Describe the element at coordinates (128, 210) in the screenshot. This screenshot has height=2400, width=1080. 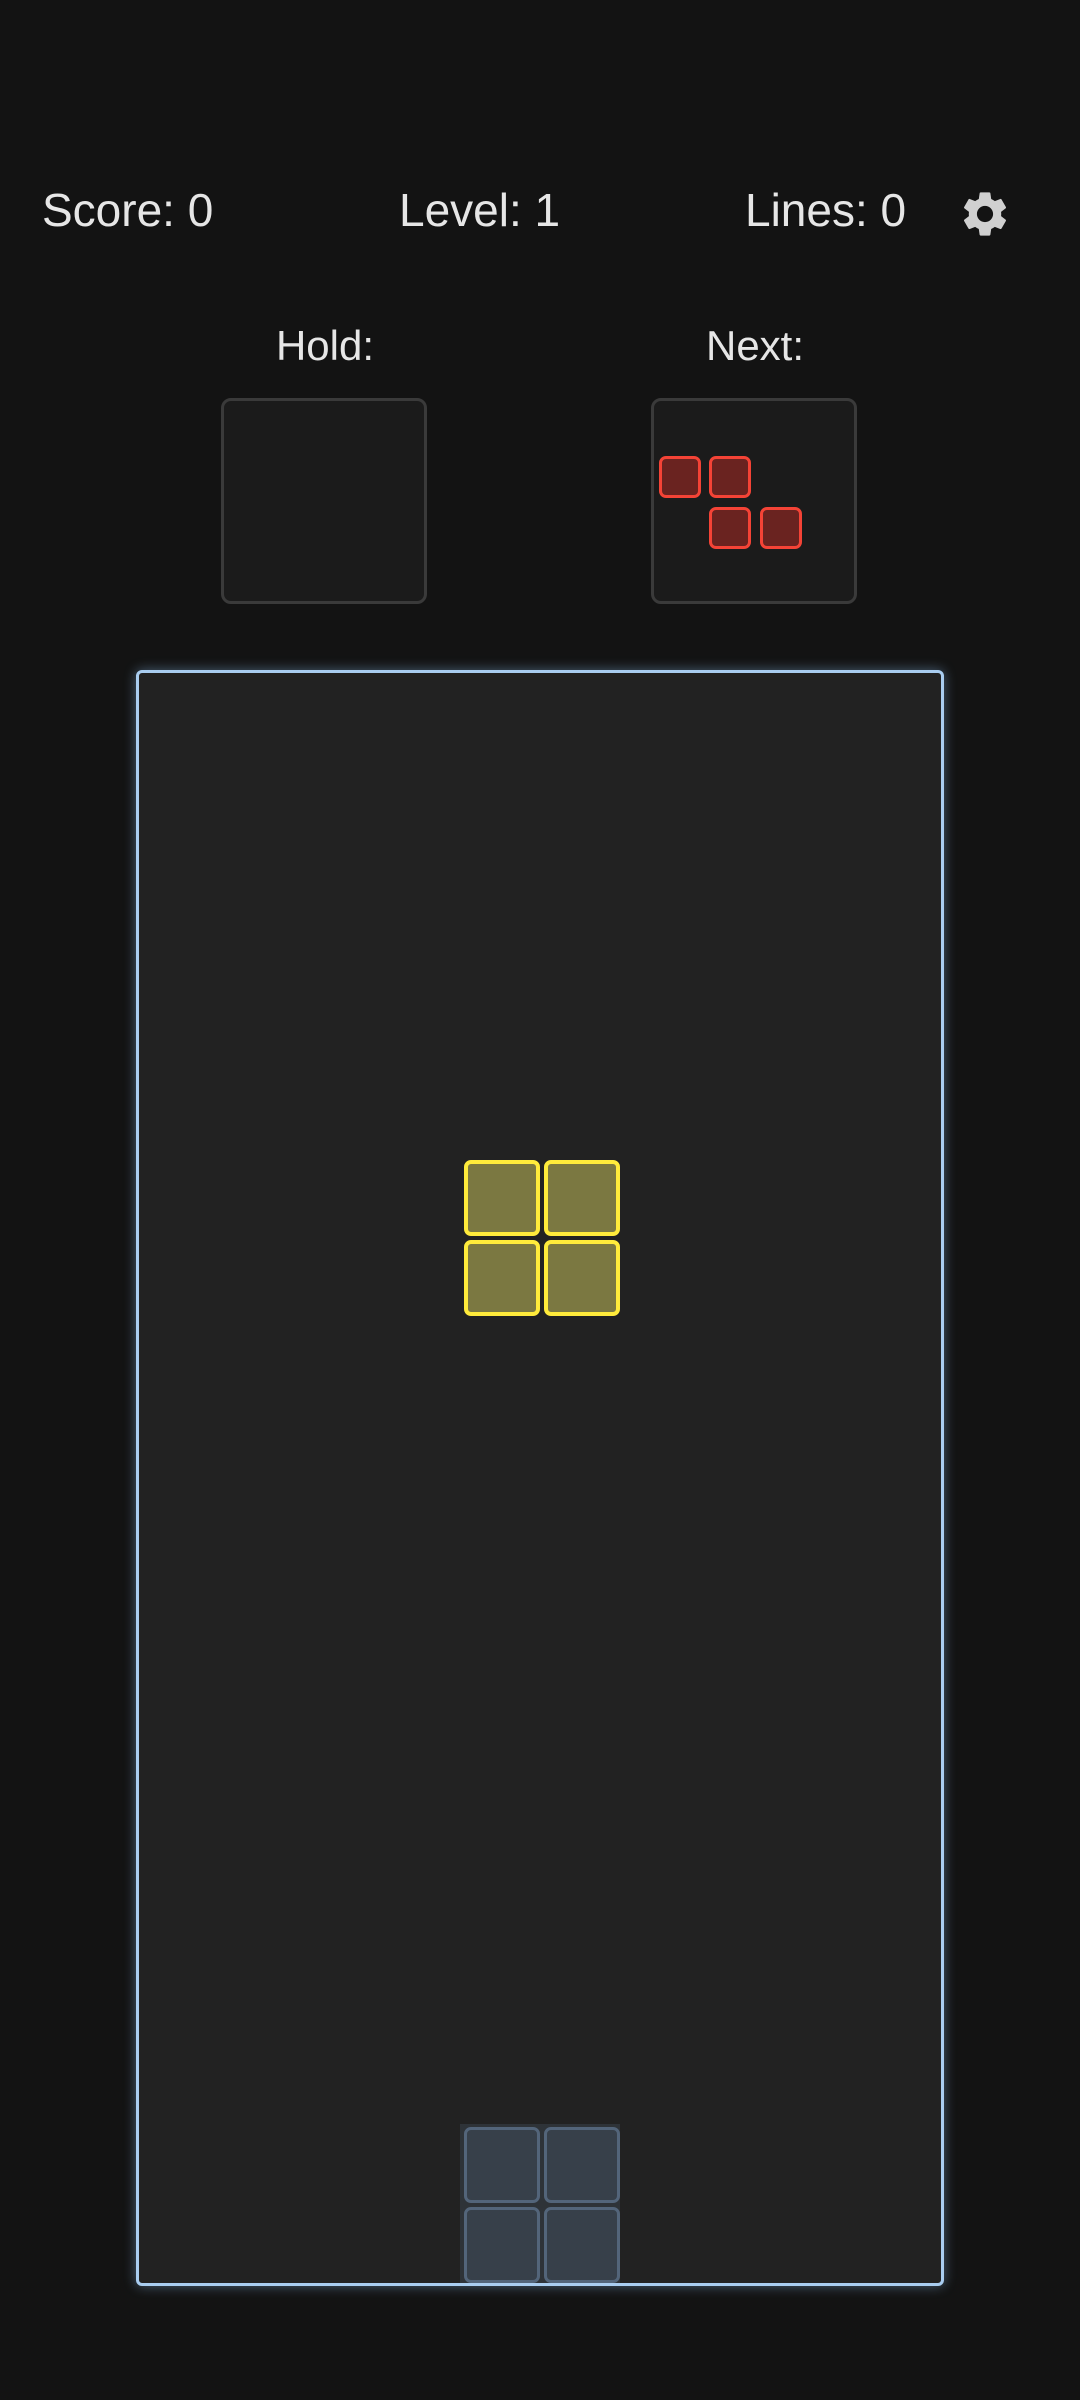
I see `score-display: Score: 0` at that location.